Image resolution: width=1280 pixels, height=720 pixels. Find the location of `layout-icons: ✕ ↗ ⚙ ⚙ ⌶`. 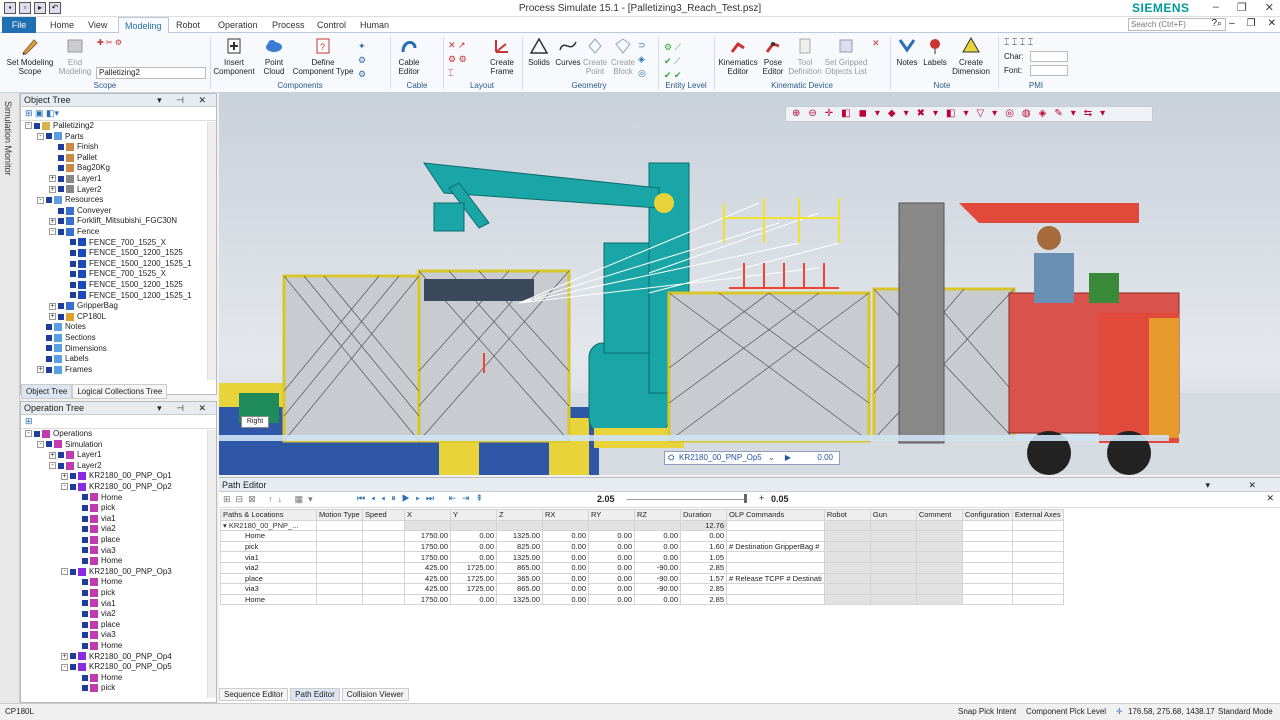

layout-icons: ✕ ↗ ⚙ ⚙ ⌶ is located at coordinates (457, 59).